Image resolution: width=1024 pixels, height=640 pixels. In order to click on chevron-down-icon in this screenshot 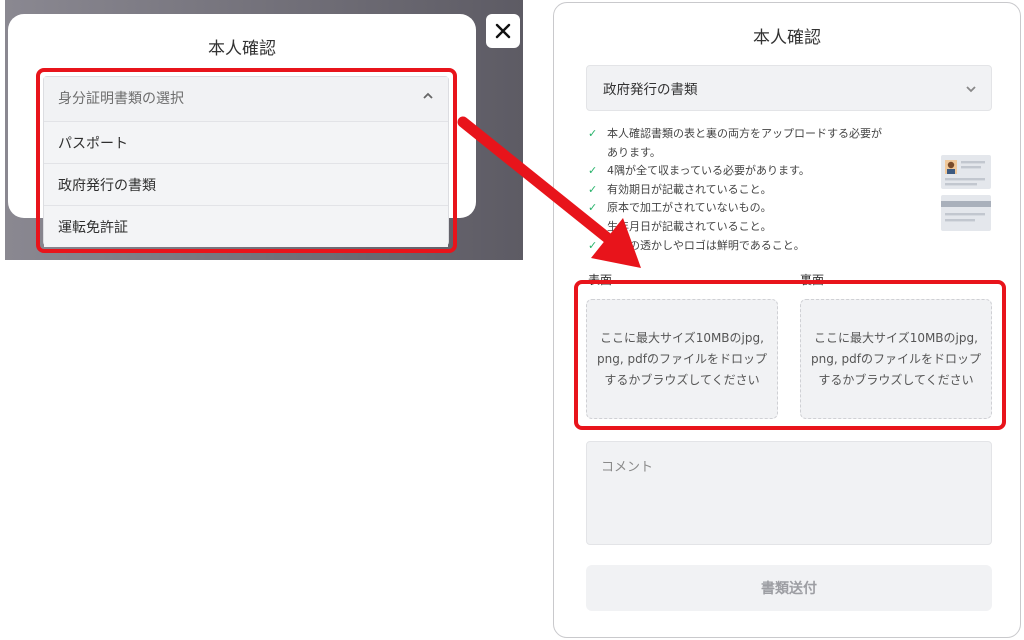, I will do `click(971, 89)`.